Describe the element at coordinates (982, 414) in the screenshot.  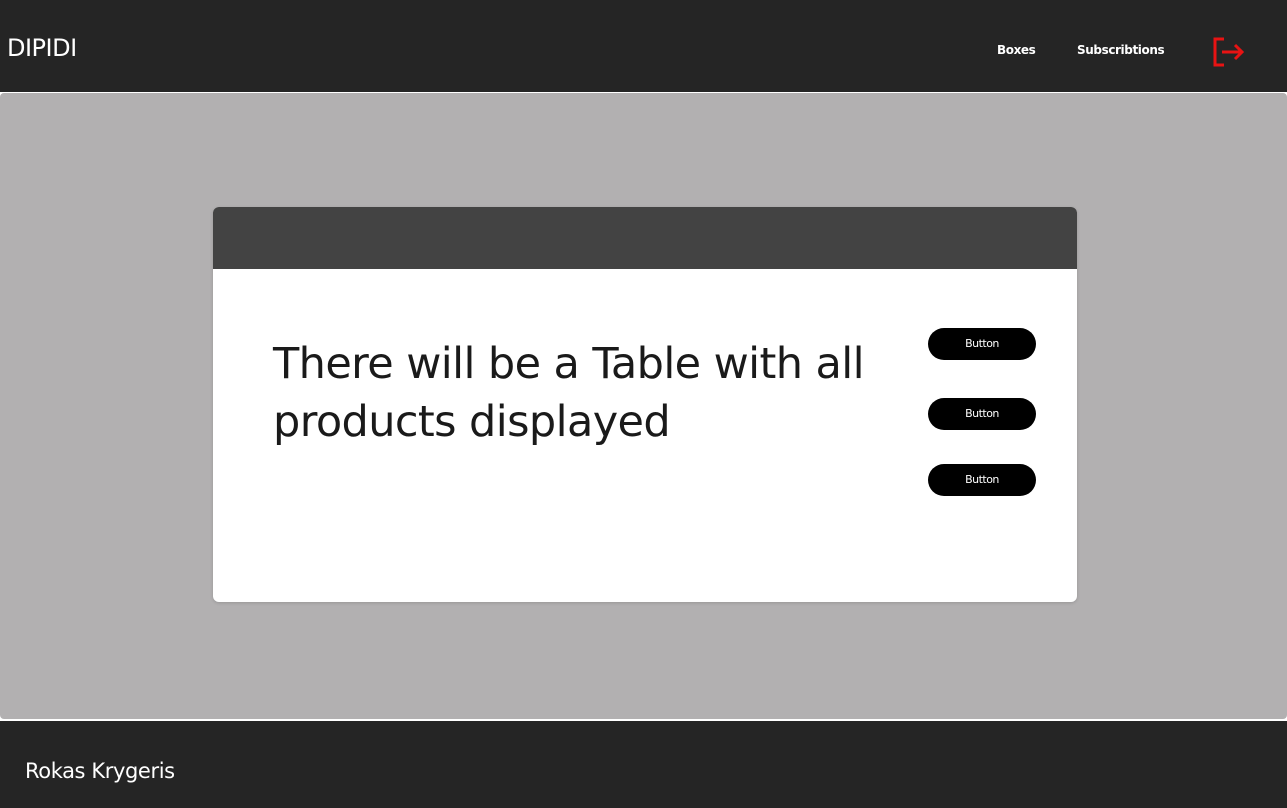
I see `action-button-2: Button` at that location.